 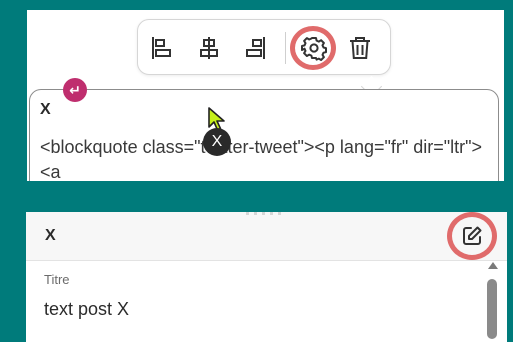 What do you see at coordinates (266, 236) in the screenshot?
I see `card-header: X` at bounding box center [266, 236].